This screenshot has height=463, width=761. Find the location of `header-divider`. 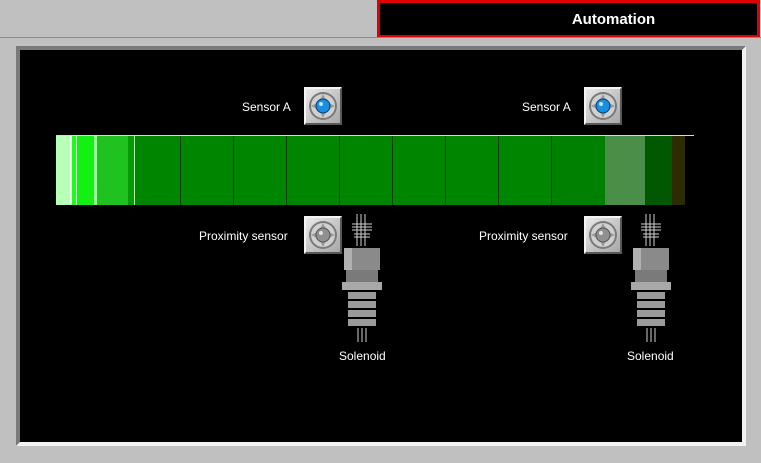

header-divider is located at coordinates (380, 37).